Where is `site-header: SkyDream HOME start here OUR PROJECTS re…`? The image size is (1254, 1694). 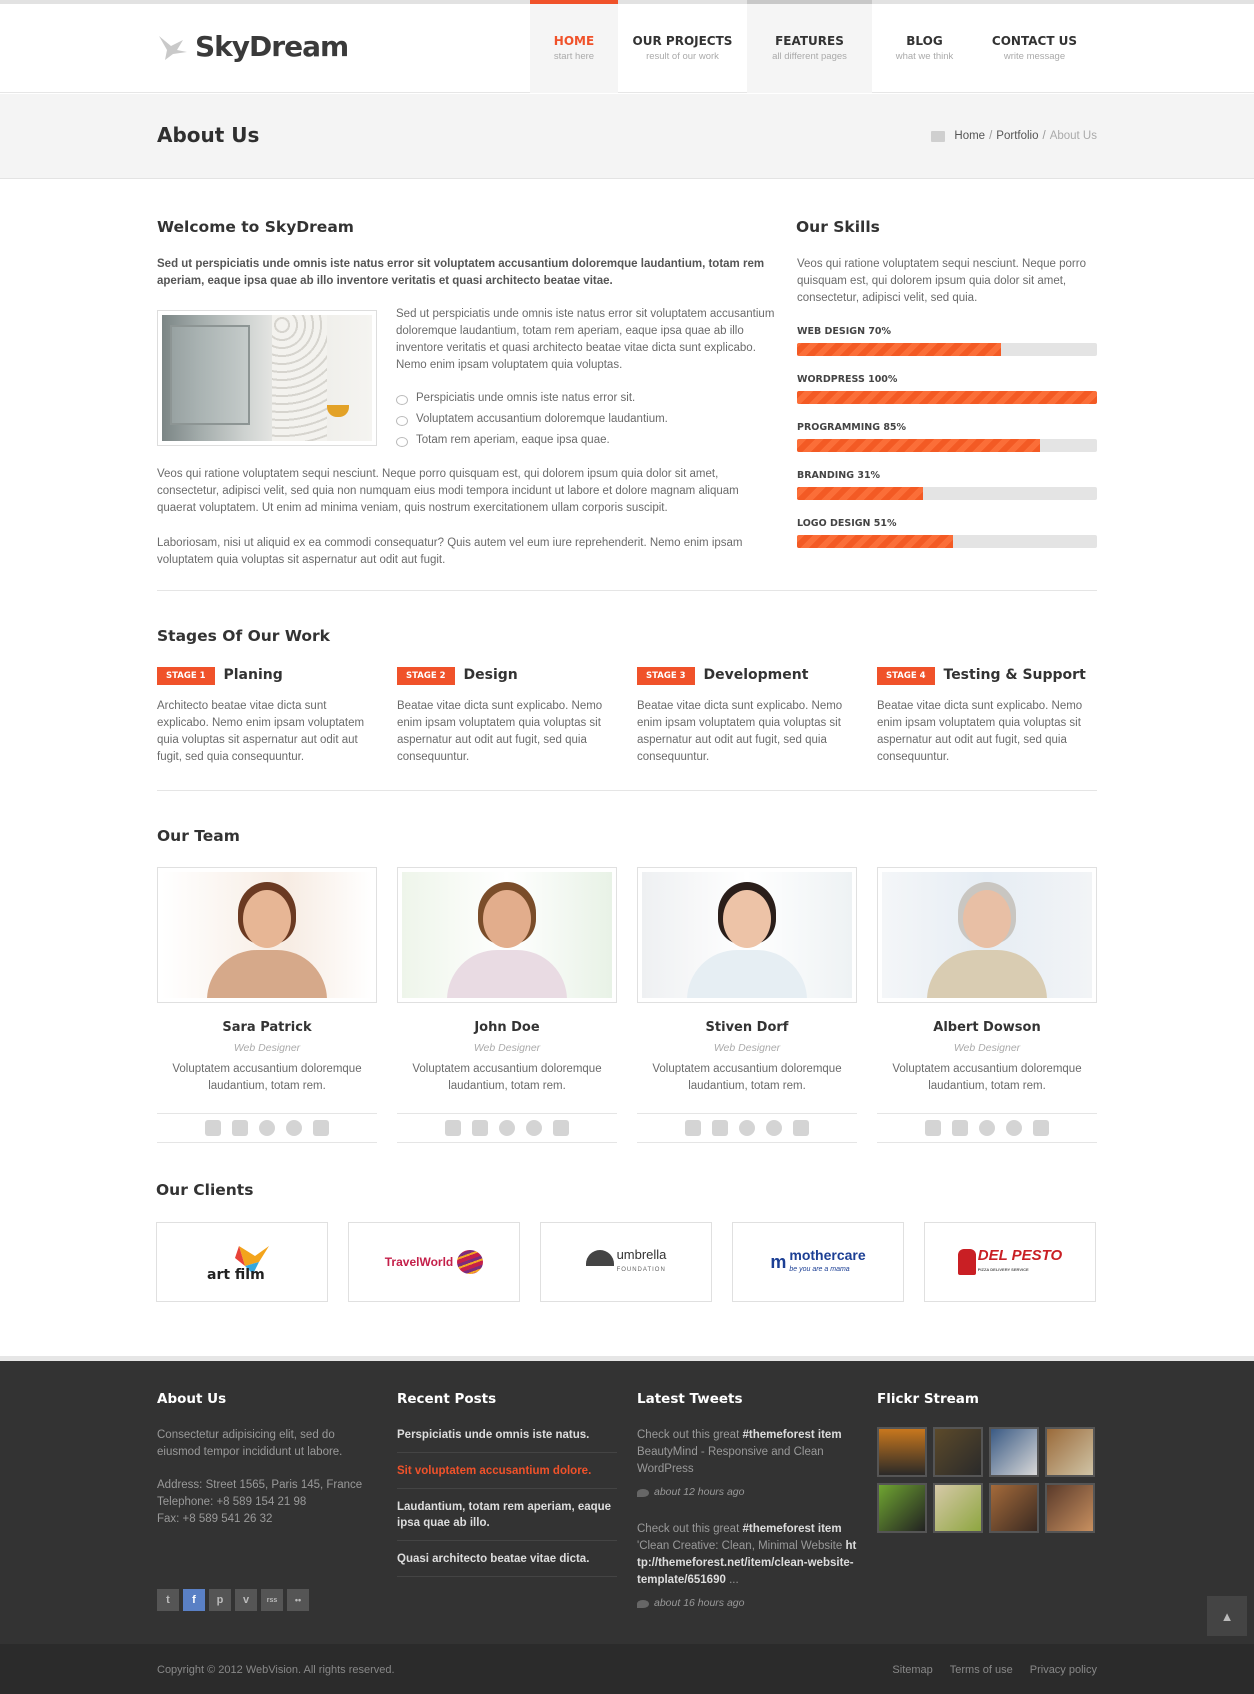 site-header: SkyDream HOME start here OUR PROJECTS re… is located at coordinates (627, 46).